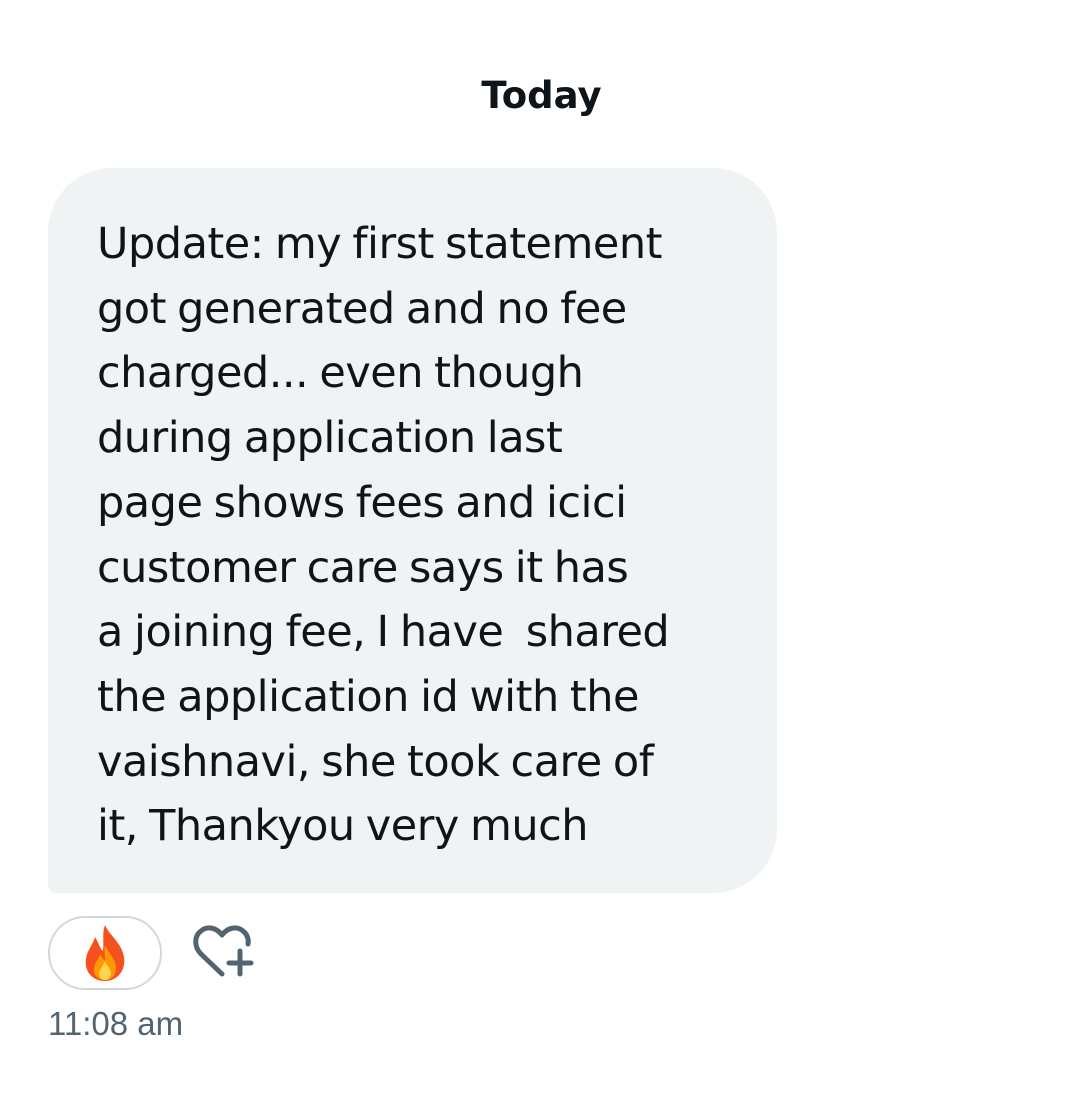 The image size is (1079, 1101). Describe the element at coordinates (541, 95) in the screenshot. I see `date-separator: Today` at that location.